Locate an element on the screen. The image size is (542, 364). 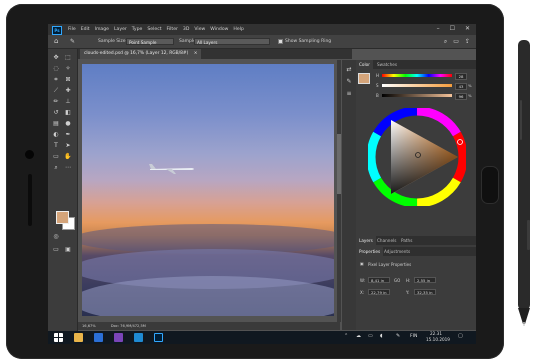
saturation-slider is located at coordinates (417, 85).